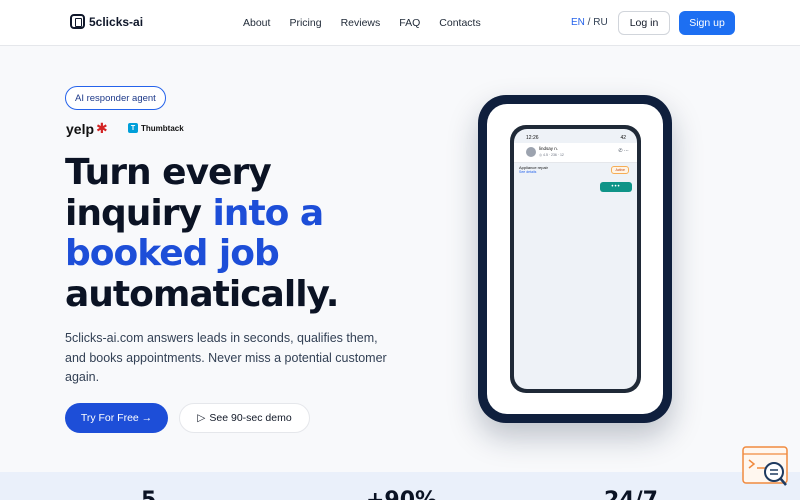 This screenshot has width=800, height=500. Describe the element at coordinates (623, 138) in the screenshot. I see `phone-battery: 42` at that location.